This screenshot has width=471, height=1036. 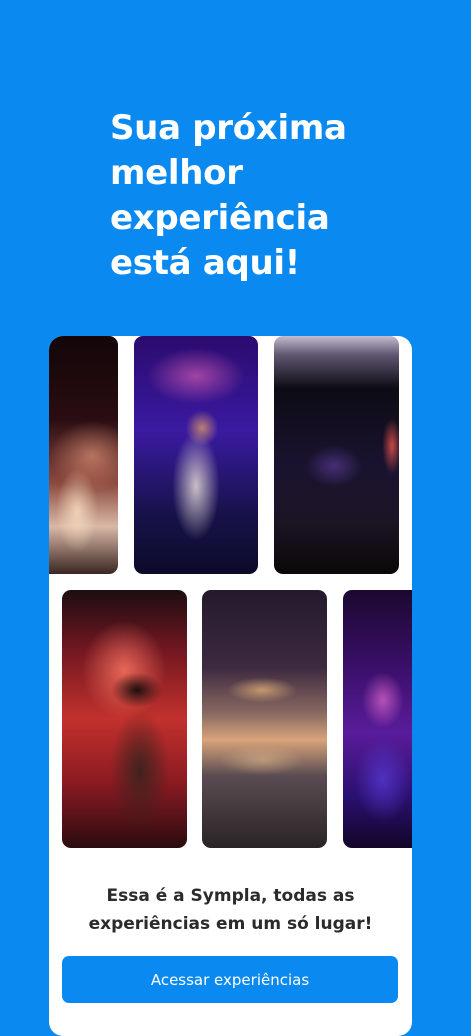 What do you see at coordinates (264, 719) in the screenshot?
I see `museum-building-photo` at bounding box center [264, 719].